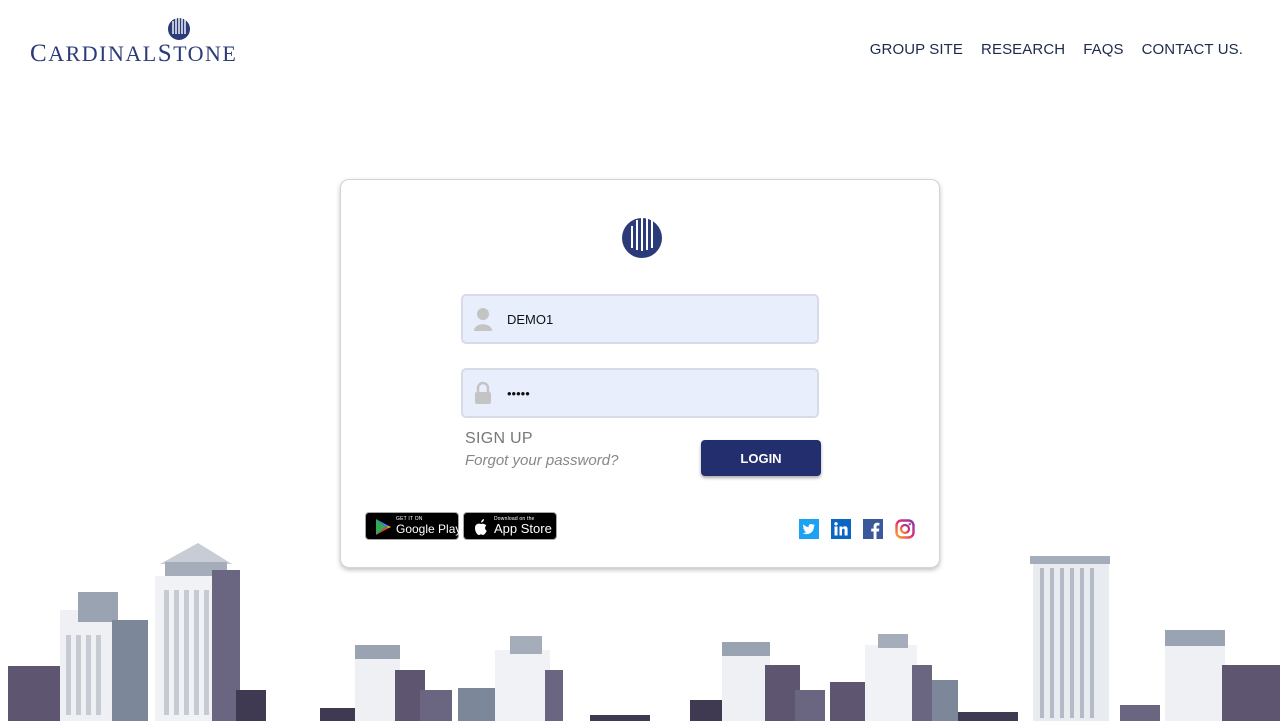 The height and width of the screenshot is (721, 1280). What do you see at coordinates (905, 529) in the screenshot?
I see `instagram-icon` at bounding box center [905, 529].